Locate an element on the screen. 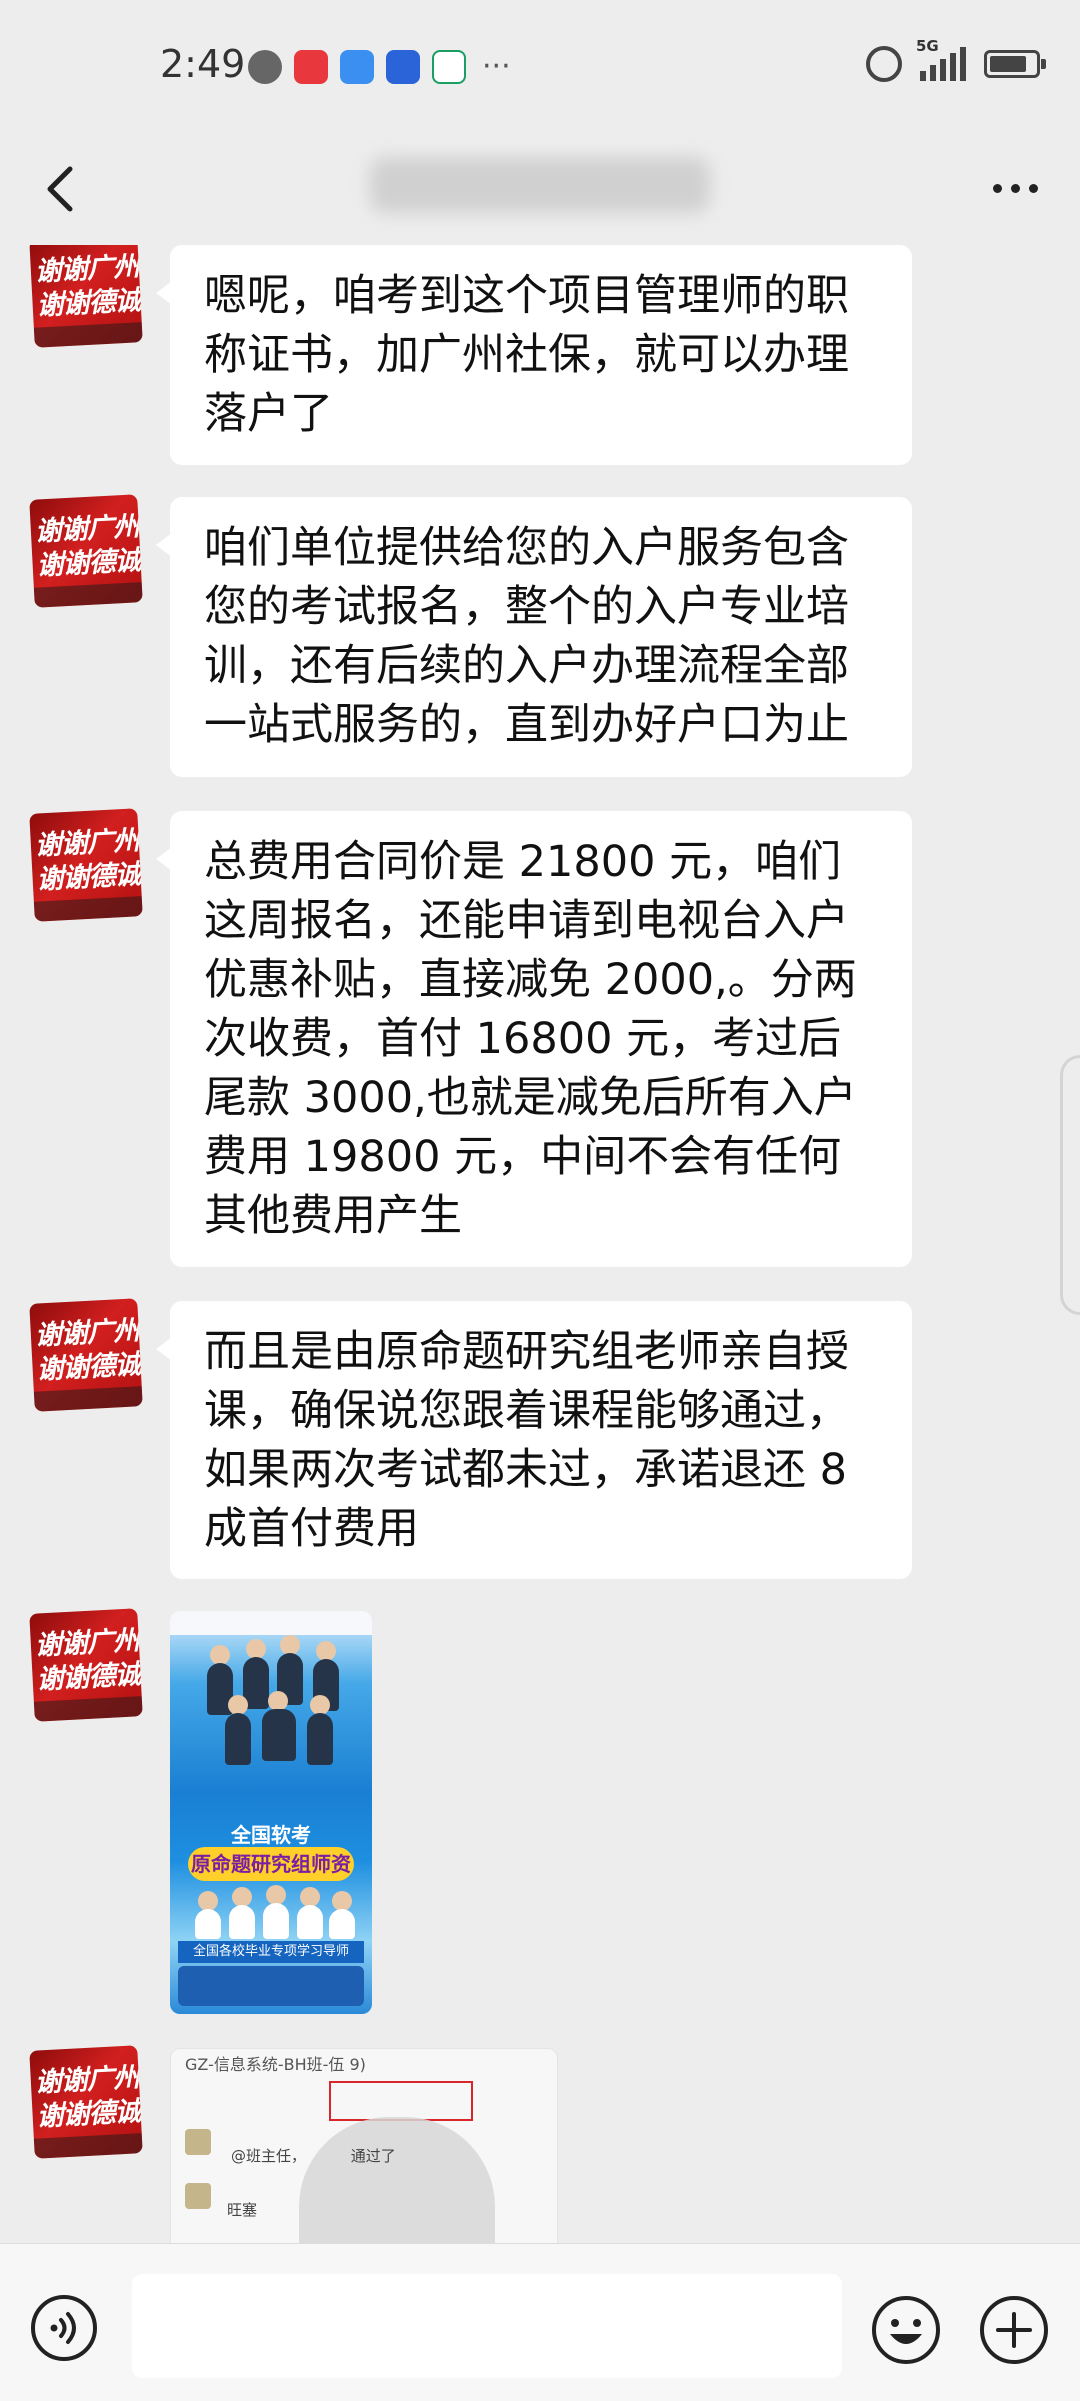  input-bar is located at coordinates (540, 2322).